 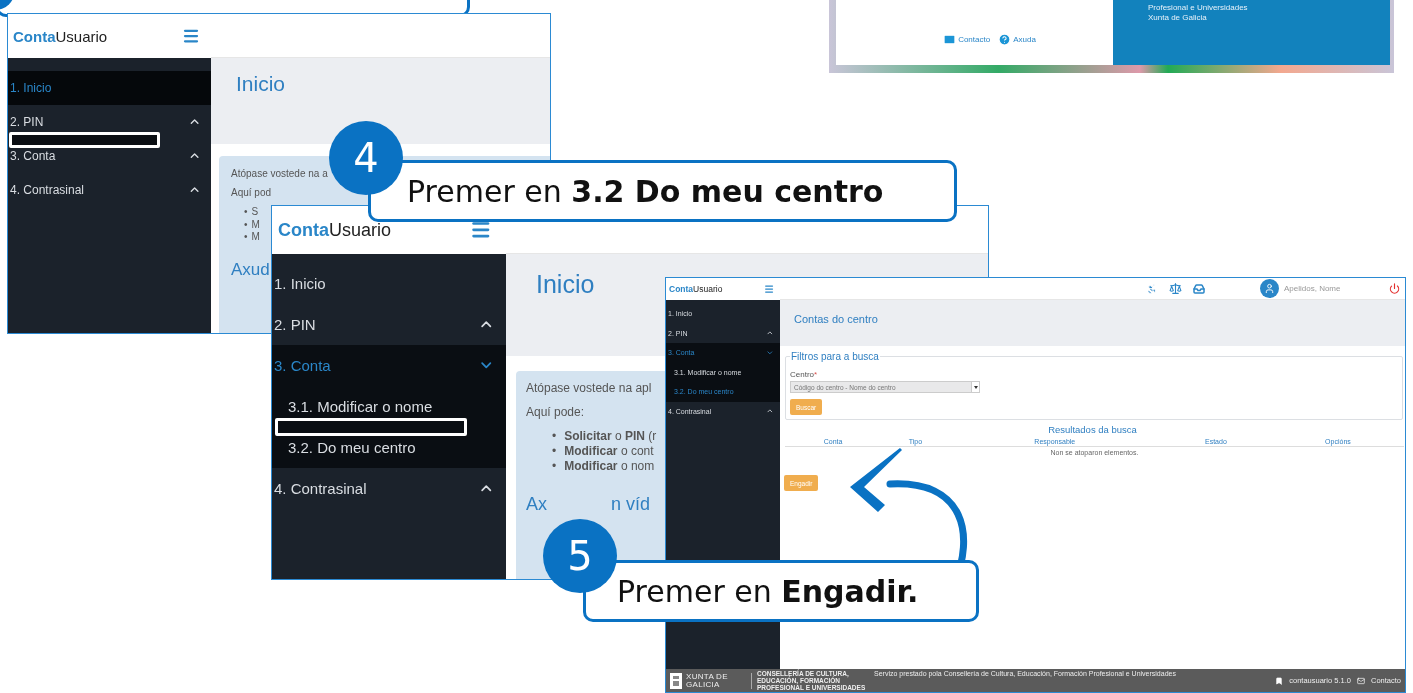 I want to click on submenu-item: 3.1. Modificar o nome, so click(x=389, y=406).